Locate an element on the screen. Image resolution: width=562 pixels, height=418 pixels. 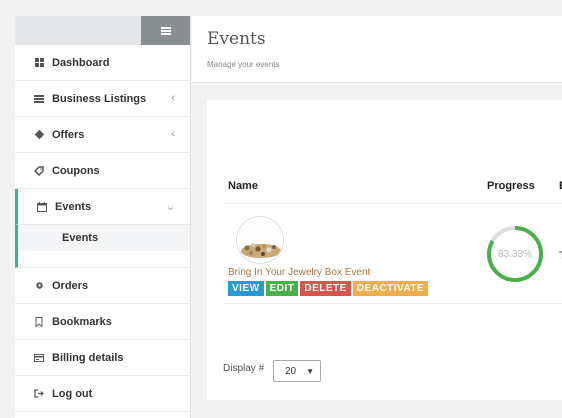
sidebar-item-label: Log out is located at coordinates (72, 393).